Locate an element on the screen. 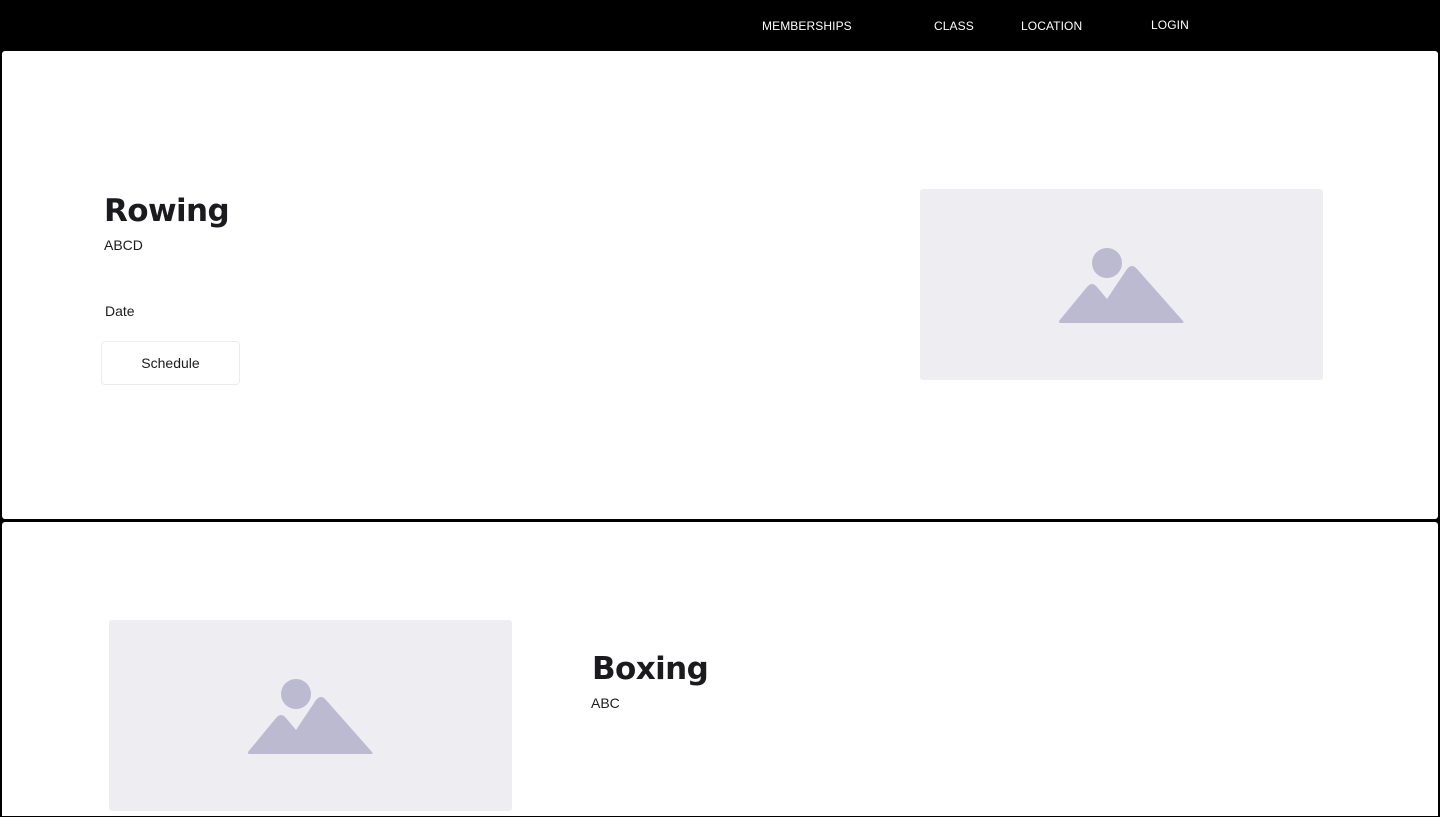  class-title: Boxing is located at coordinates (650, 669).